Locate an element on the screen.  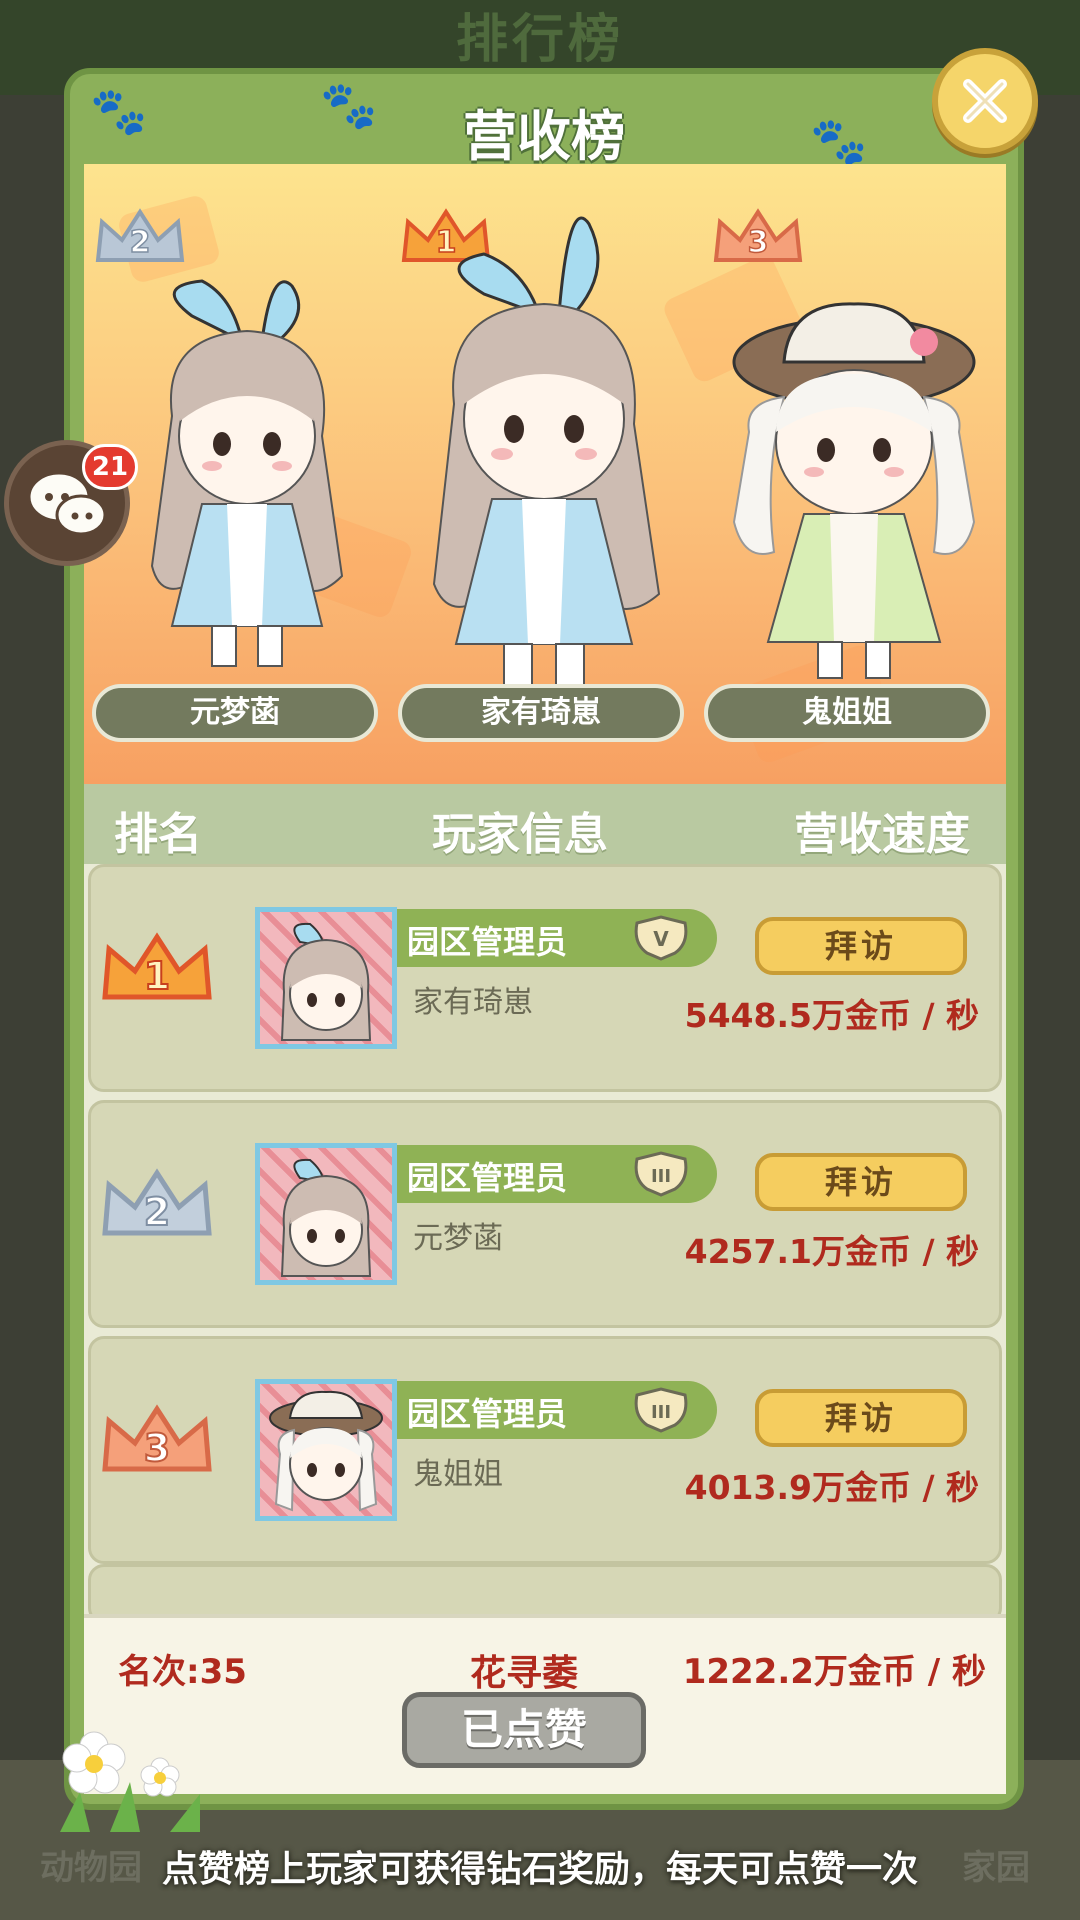
flower-decoration-icon is located at coordinates (130, 1781).